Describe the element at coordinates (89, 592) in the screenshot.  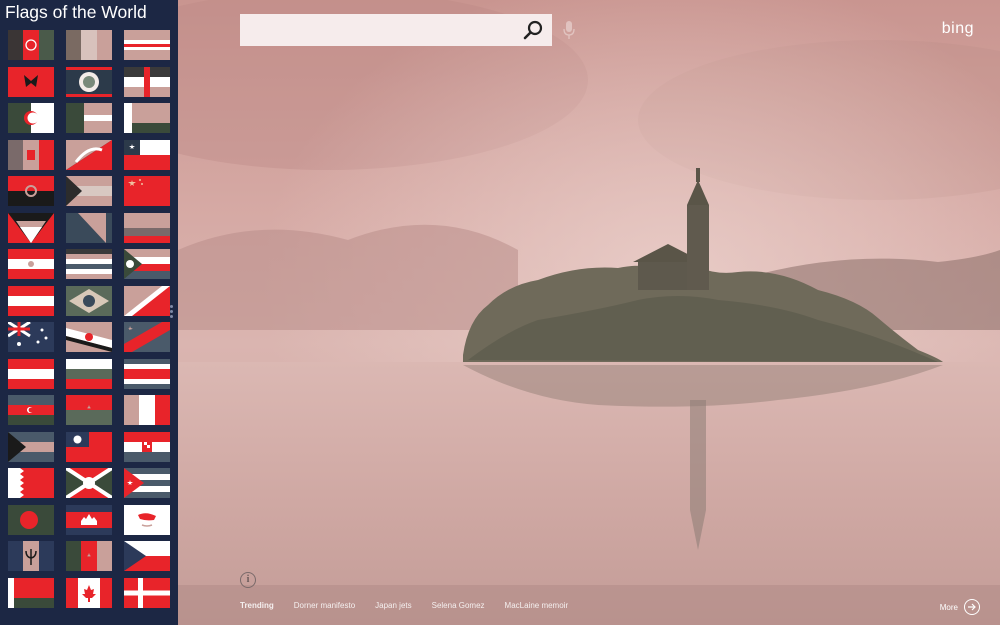
I see `flag-canada` at that location.